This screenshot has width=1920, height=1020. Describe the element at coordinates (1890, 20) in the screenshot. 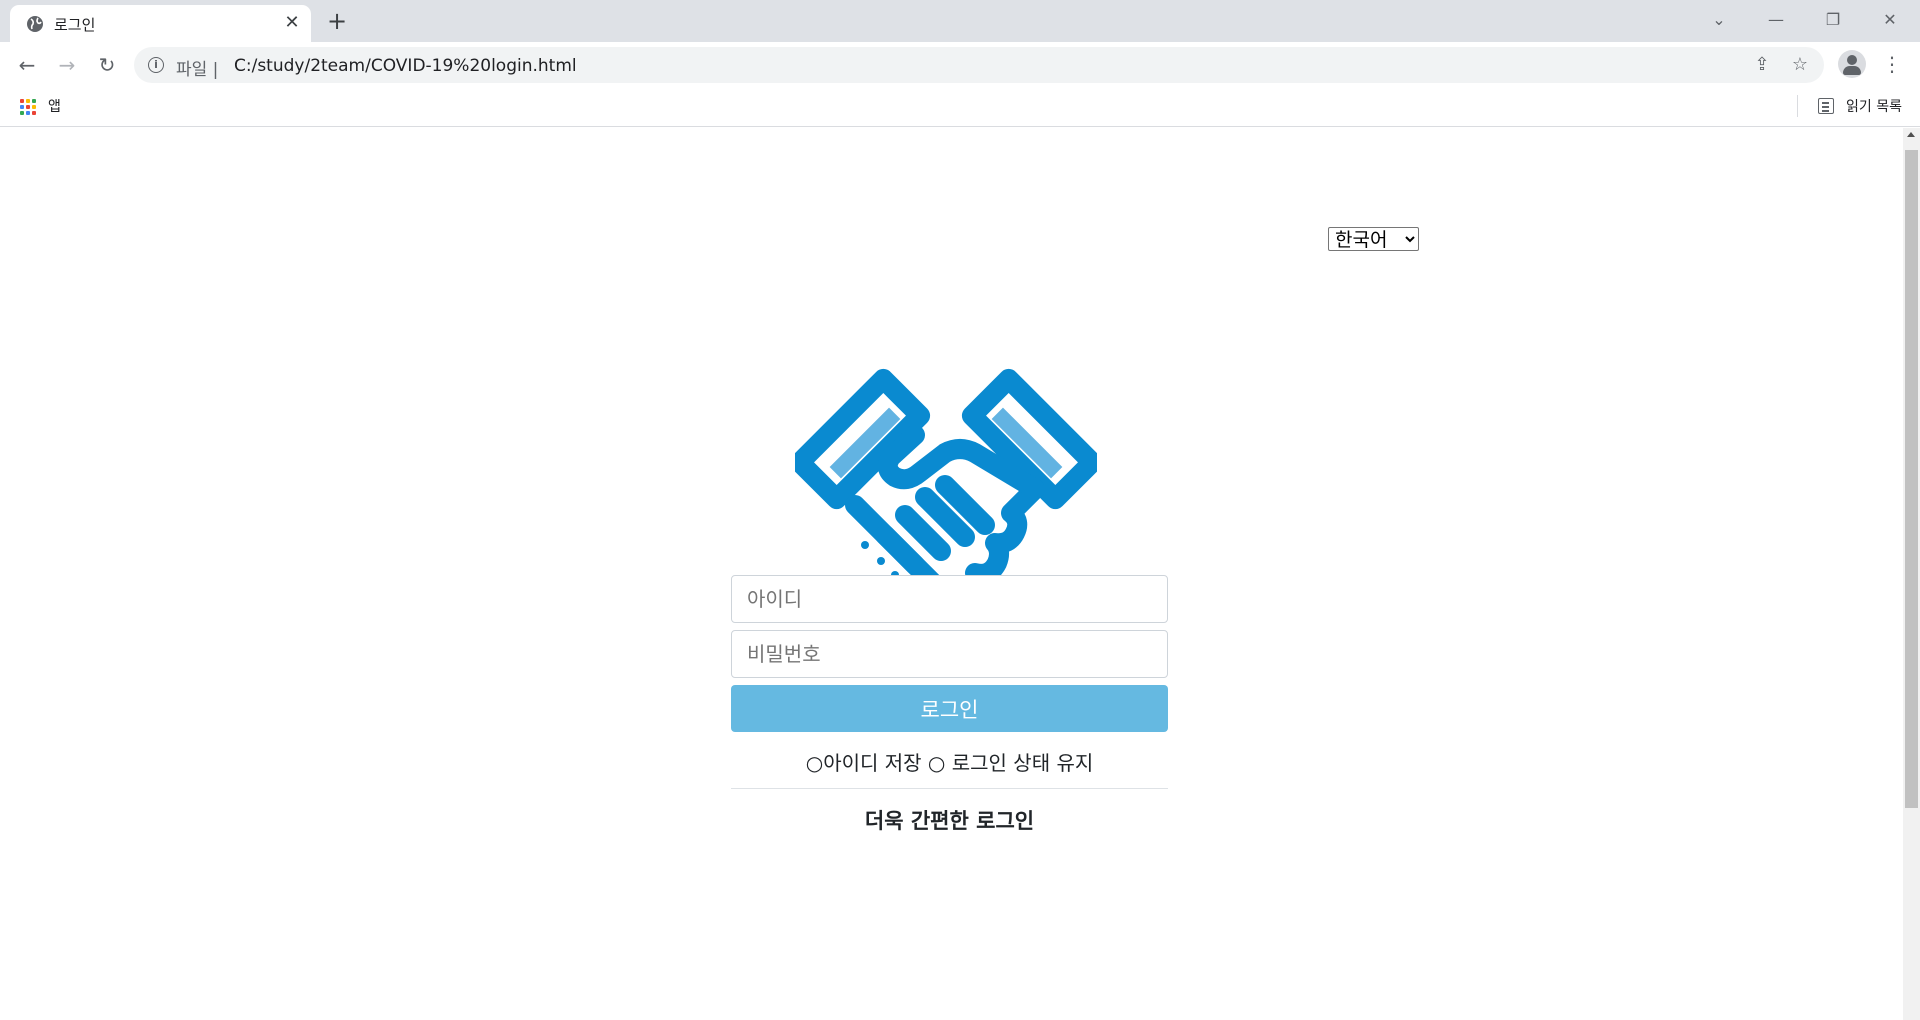

I see `close-window-icon: ✕` at that location.